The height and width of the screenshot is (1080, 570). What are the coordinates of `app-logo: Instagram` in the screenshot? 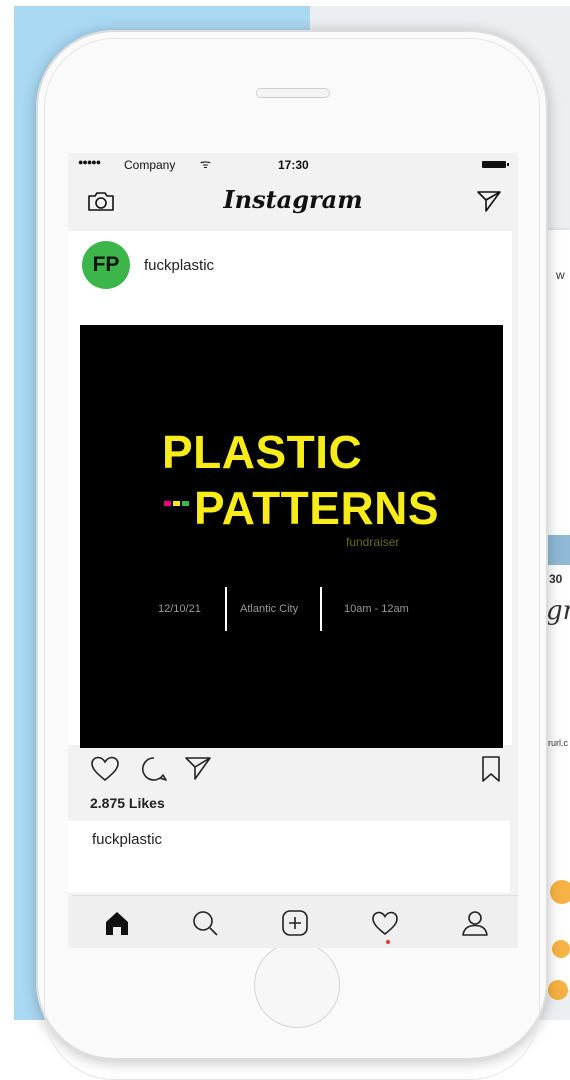 It's located at (293, 199).